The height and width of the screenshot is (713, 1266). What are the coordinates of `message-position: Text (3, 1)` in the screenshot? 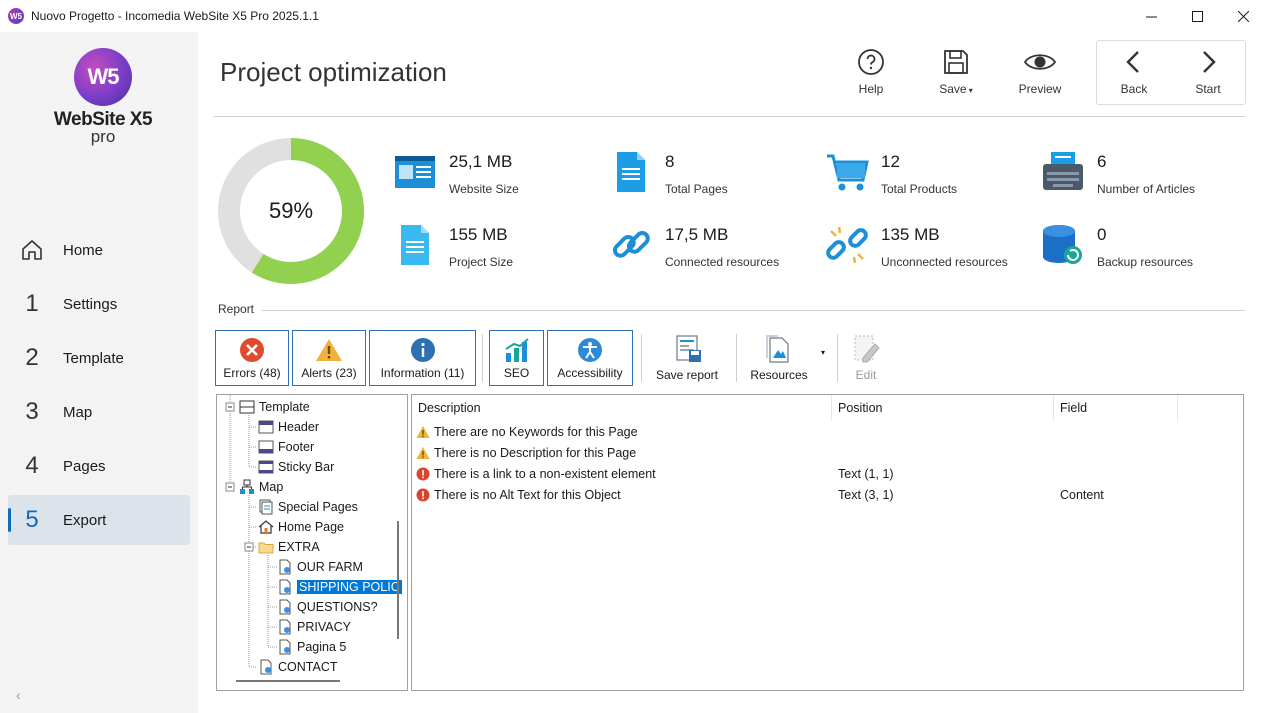 It's located at (866, 494).